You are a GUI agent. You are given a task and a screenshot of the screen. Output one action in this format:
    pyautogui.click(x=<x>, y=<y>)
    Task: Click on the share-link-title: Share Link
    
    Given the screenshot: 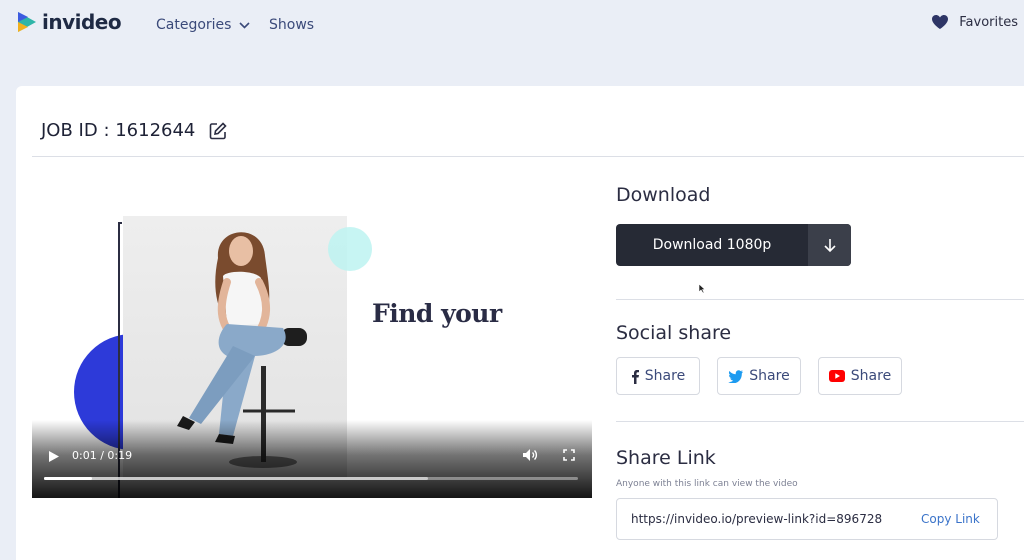 What is the action you would take?
    pyautogui.click(x=666, y=458)
    